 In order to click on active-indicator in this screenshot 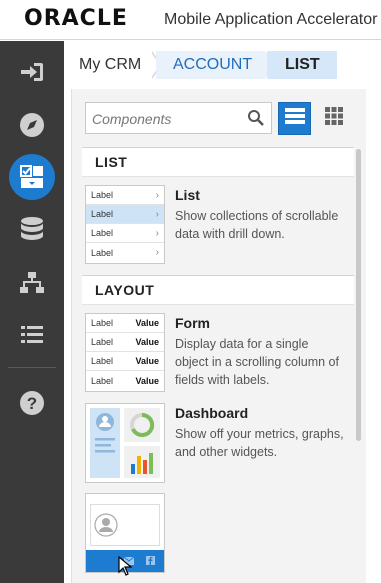, I will do `click(32, 177)`.